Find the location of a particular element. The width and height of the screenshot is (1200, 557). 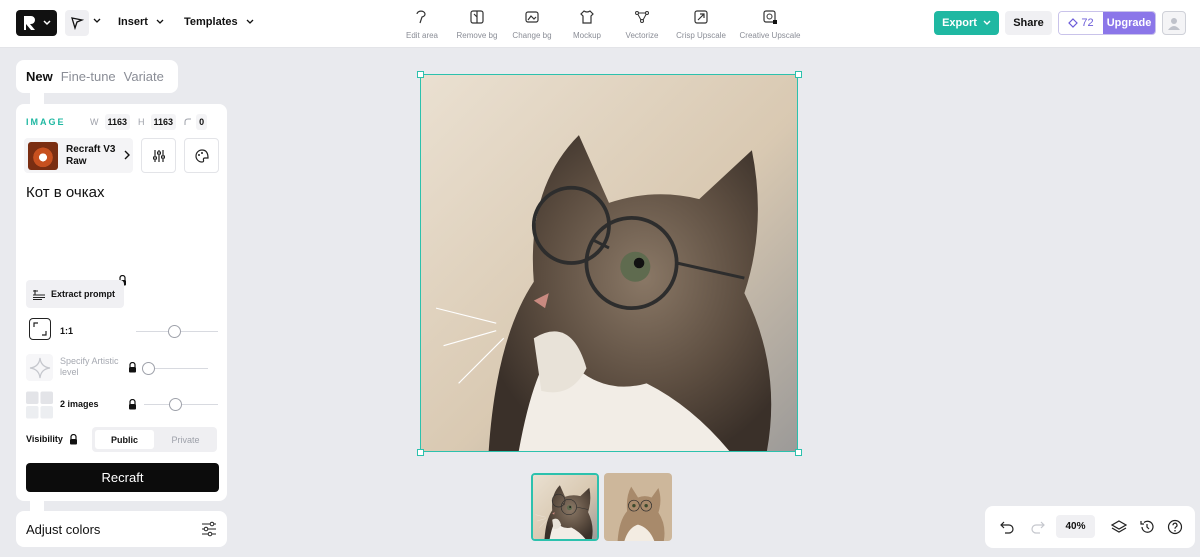

change-bg-icon is located at coordinates (532, 17).